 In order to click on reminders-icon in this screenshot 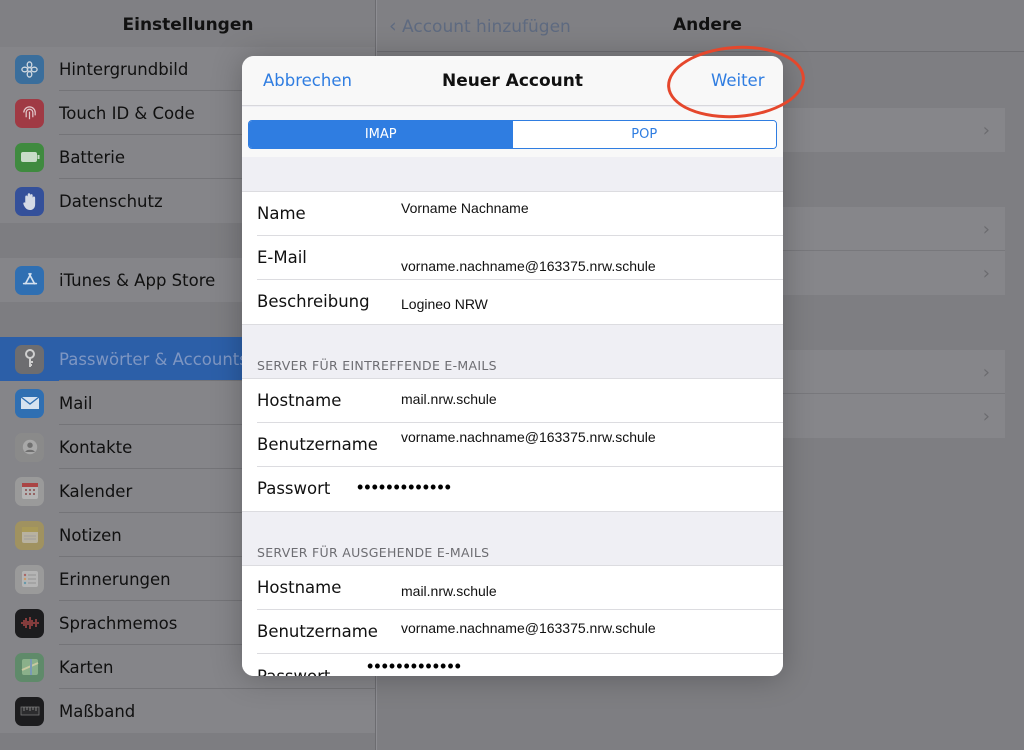, I will do `click(29, 579)`.